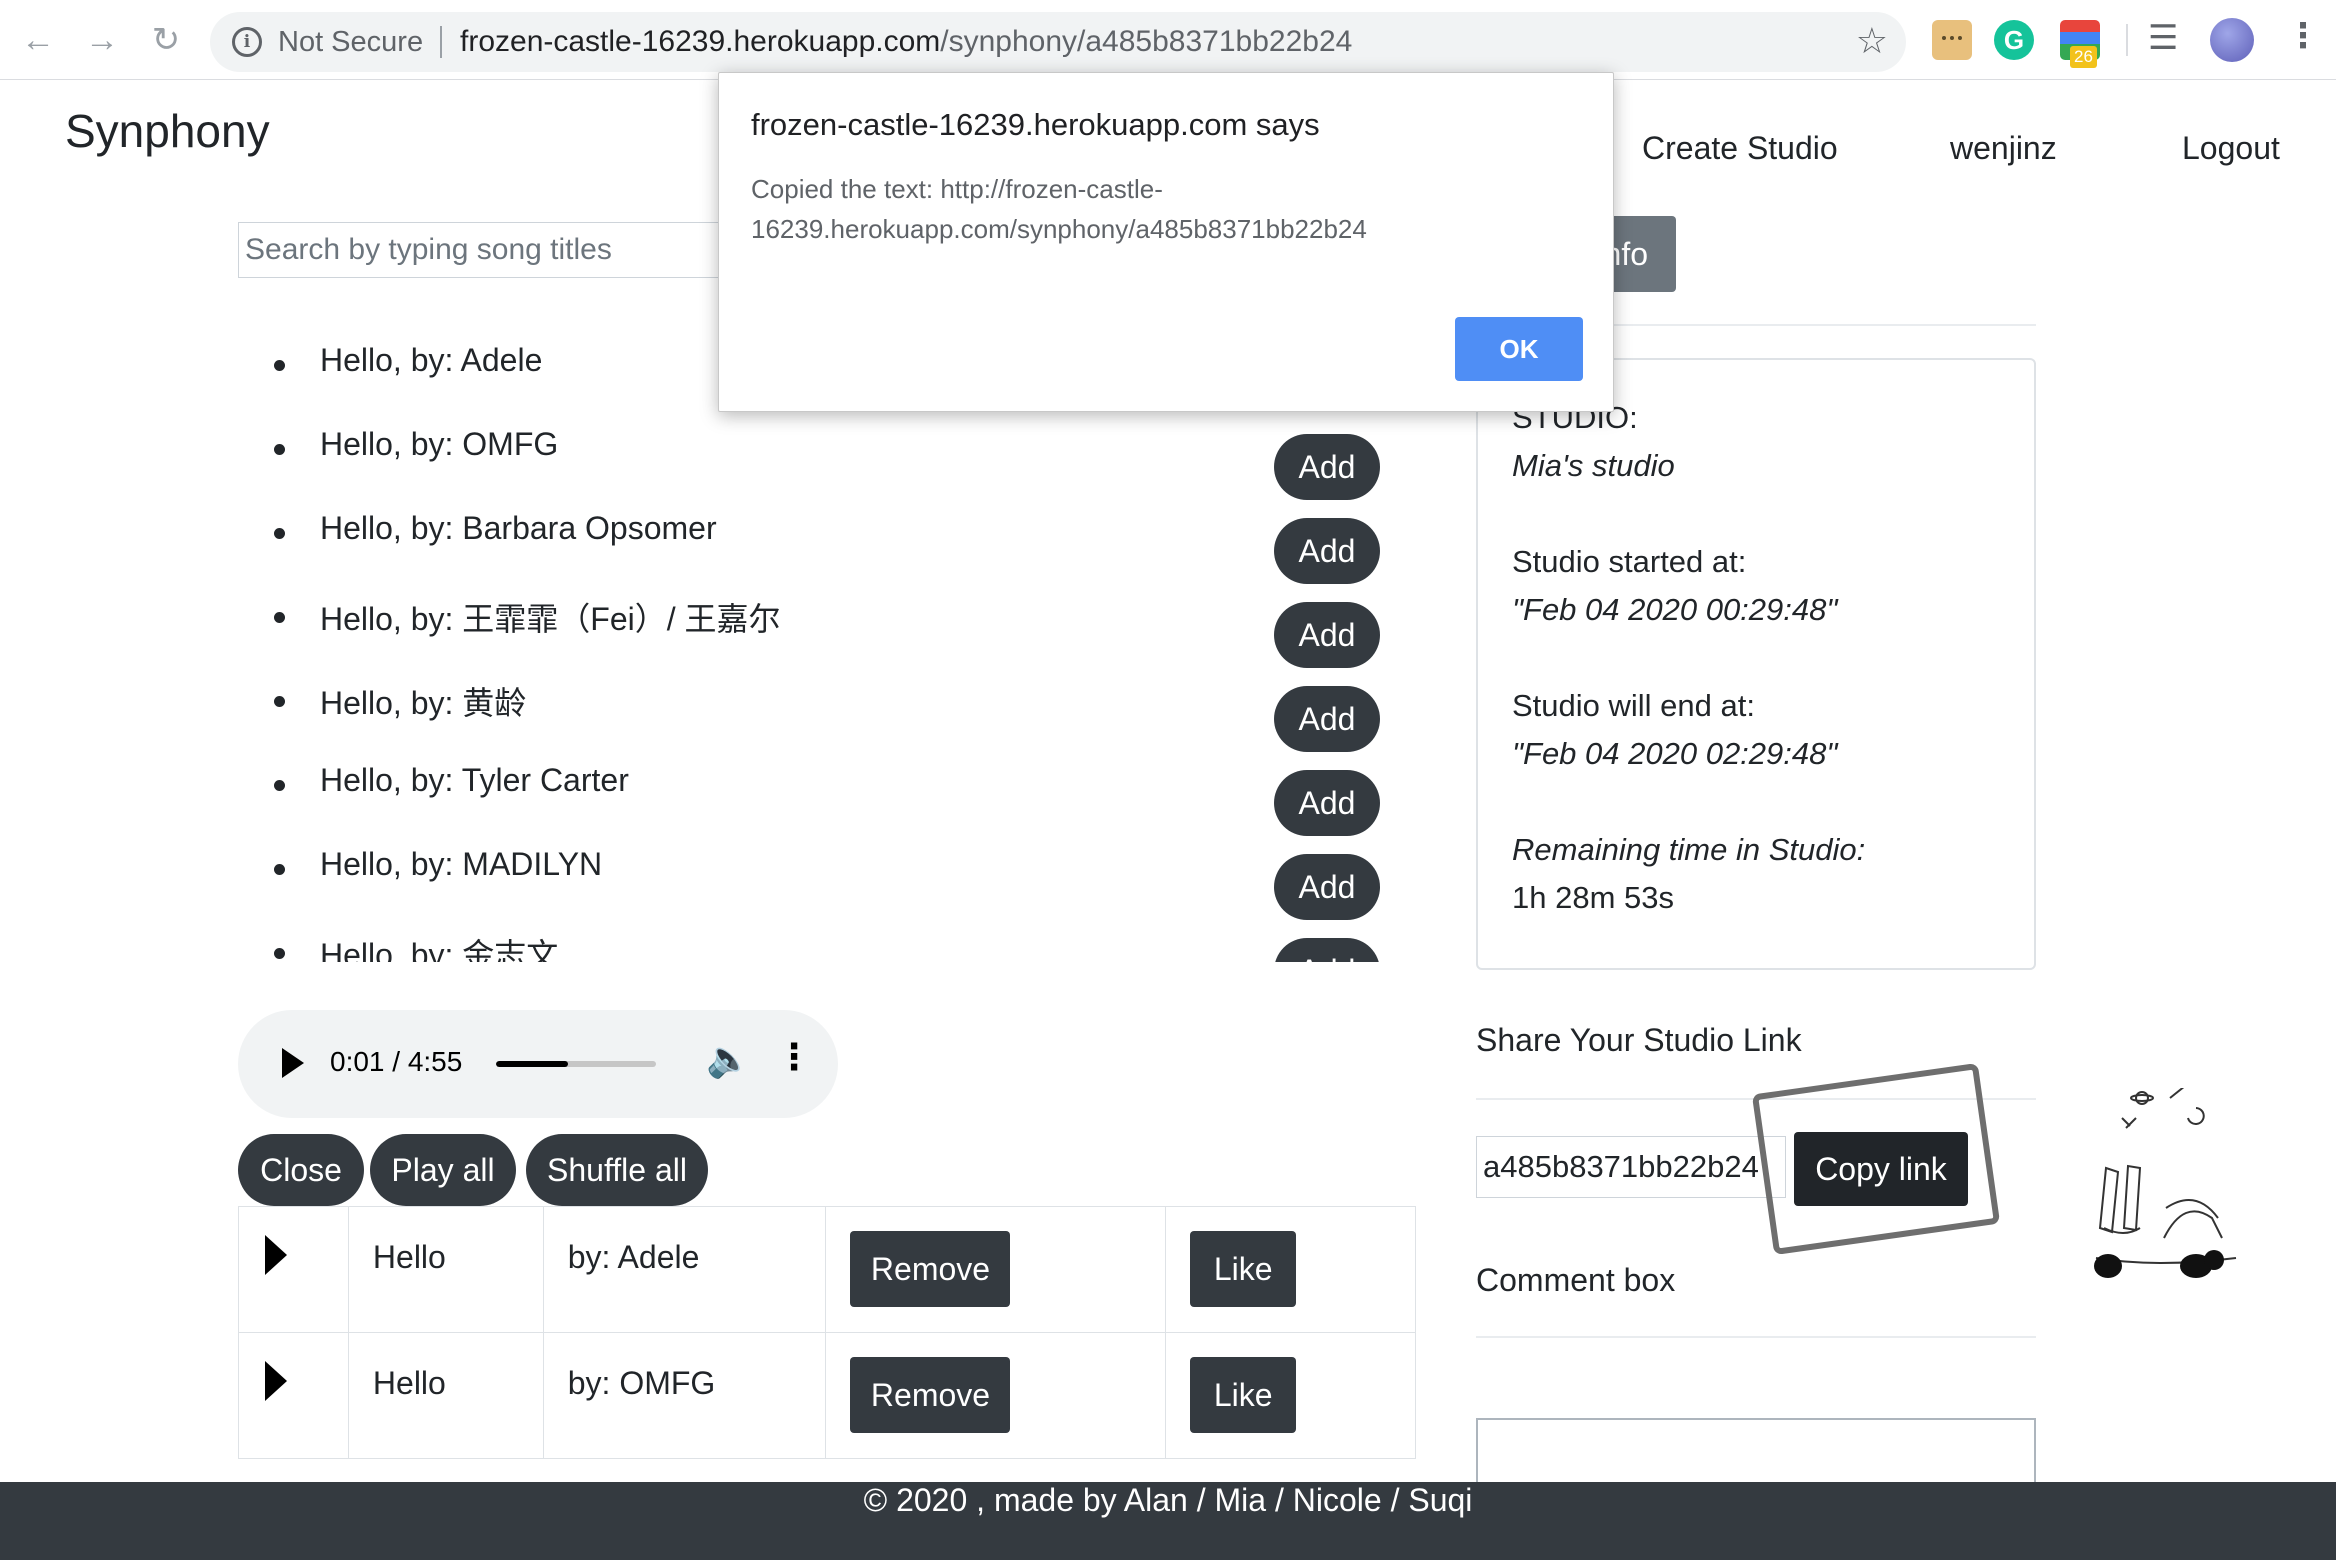  What do you see at coordinates (813, 793) in the screenshot?
I see `list-item: Hello, by: Tyler Carter Add` at bounding box center [813, 793].